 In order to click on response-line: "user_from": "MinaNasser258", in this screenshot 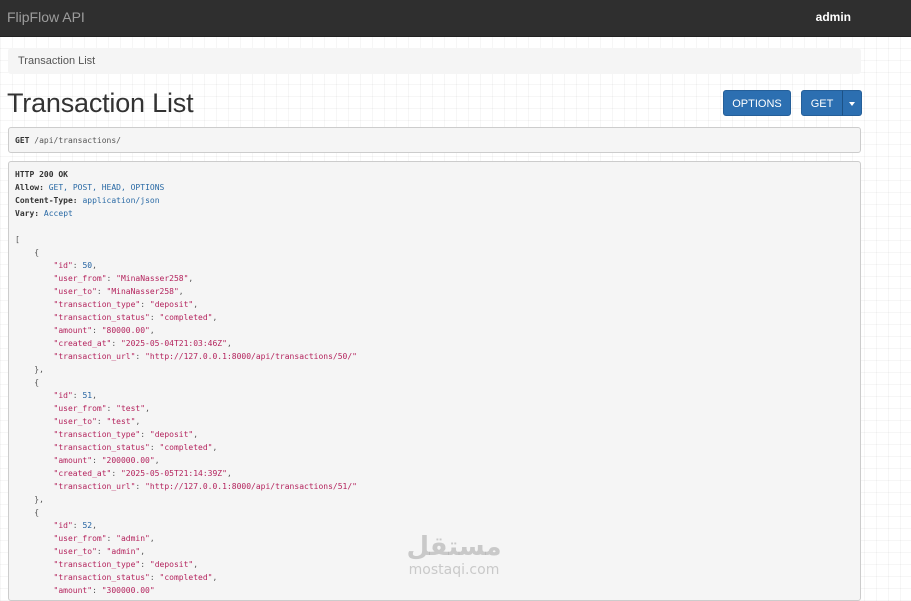, I will do `click(123, 278)`.